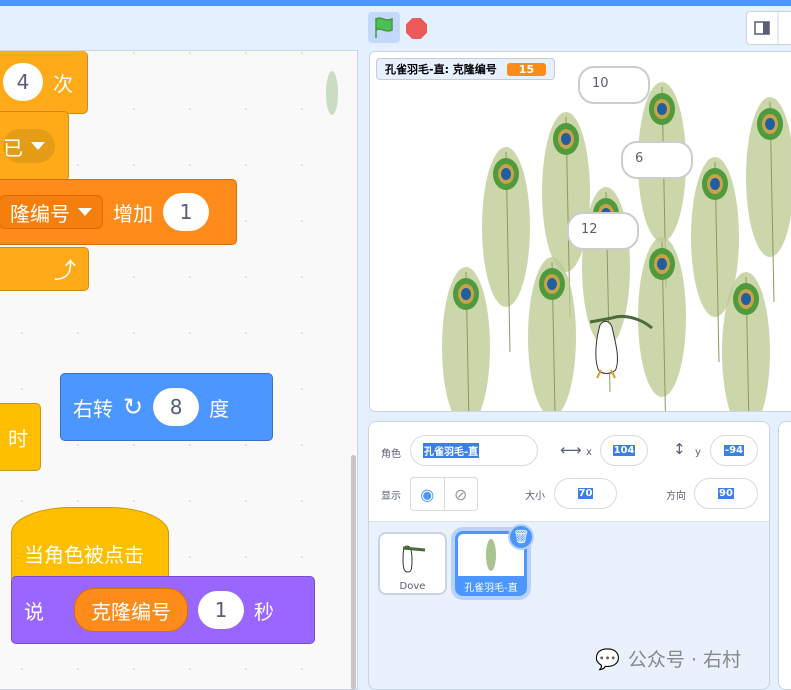 The height and width of the screenshot is (690, 791). Describe the element at coordinates (133, 407) in the screenshot. I see `rotate-clockwise-icon: ↻` at that location.